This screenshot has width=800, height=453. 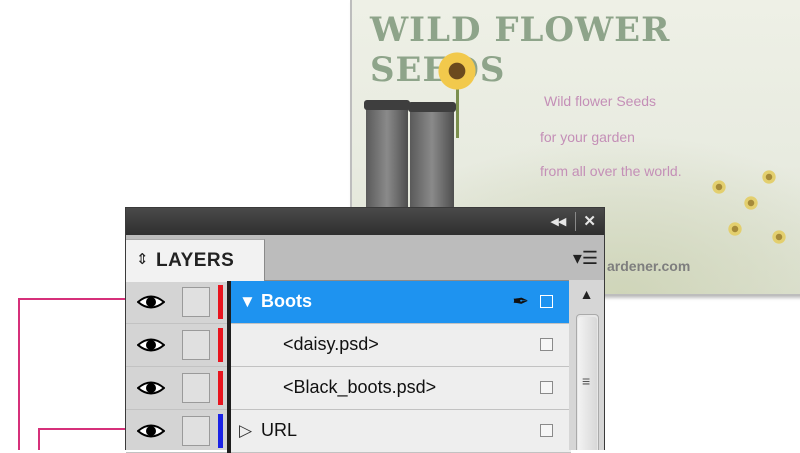 What do you see at coordinates (611, 171) in the screenshot?
I see `tagline-line-3: from all over the world.` at bounding box center [611, 171].